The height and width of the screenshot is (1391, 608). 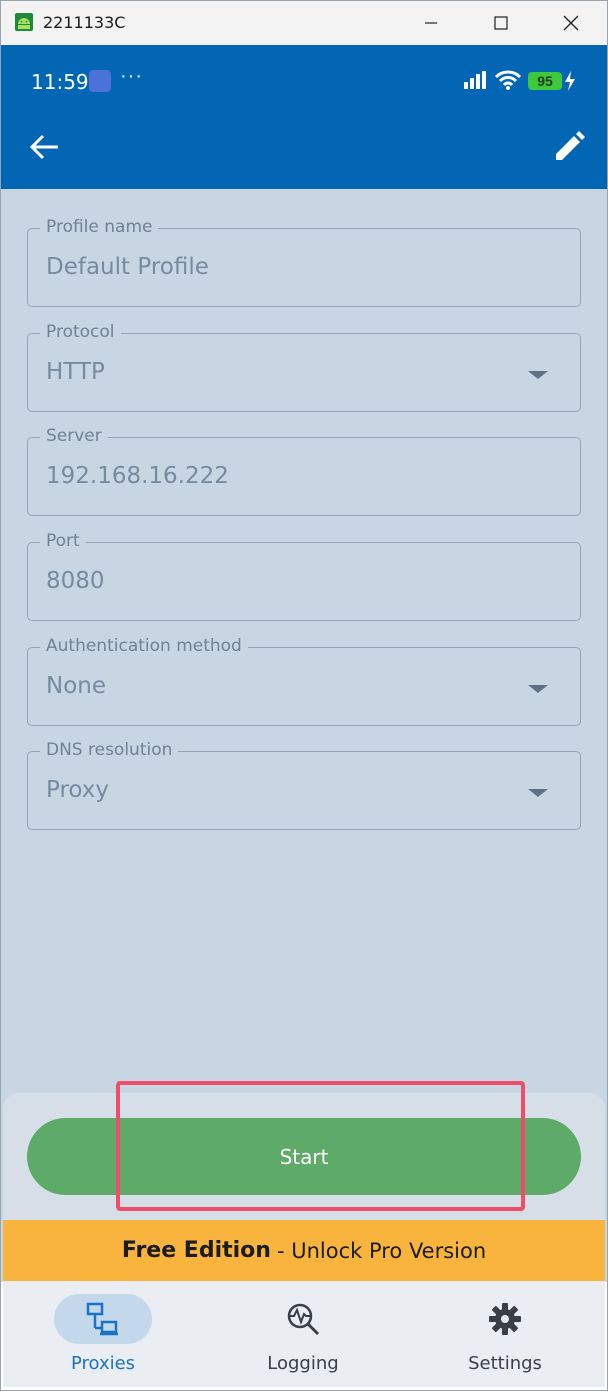 What do you see at coordinates (144, 646) in the screenshot?
I see `authentication-method-label: Authentication method` at bounding box center [144, 646].